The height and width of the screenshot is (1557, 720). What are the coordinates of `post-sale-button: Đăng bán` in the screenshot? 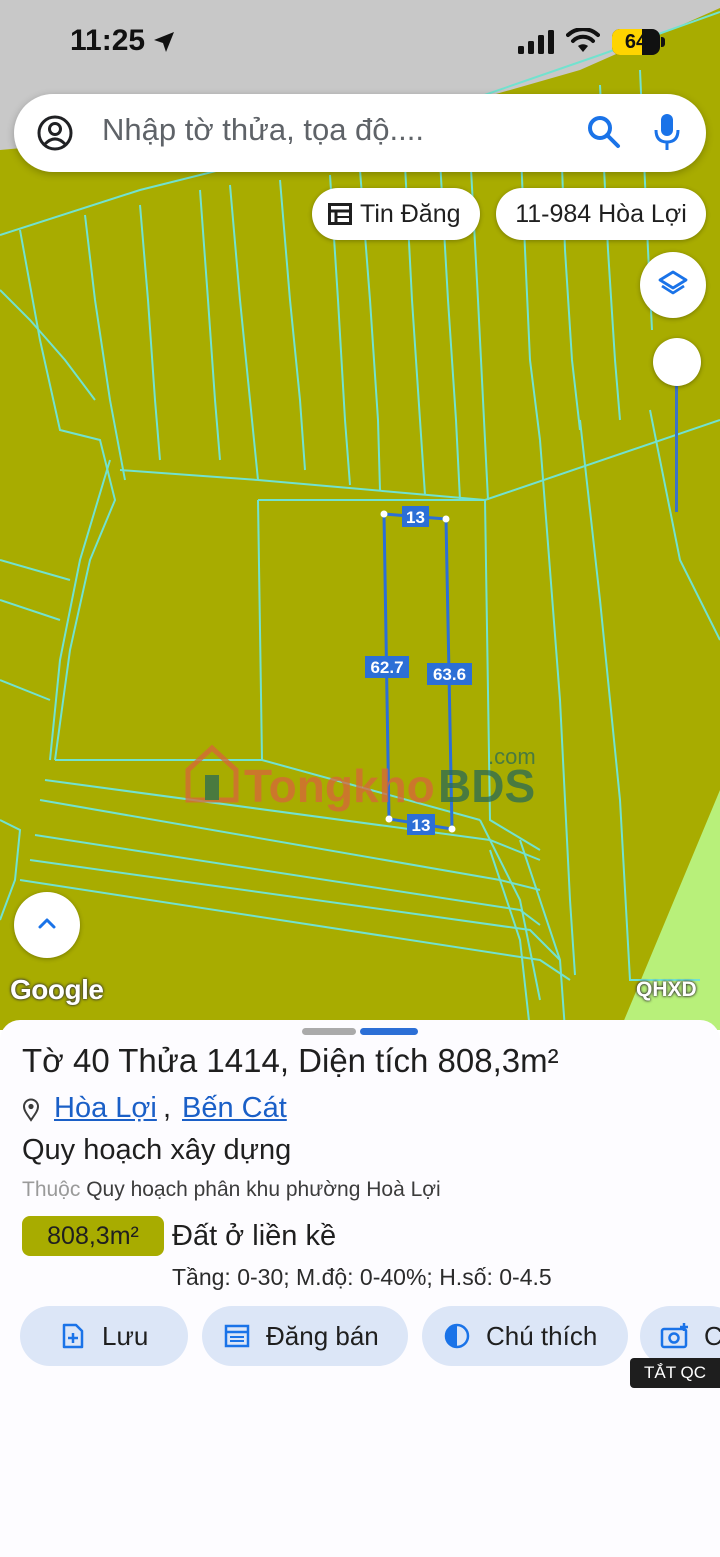 It's located at (305, 1336).